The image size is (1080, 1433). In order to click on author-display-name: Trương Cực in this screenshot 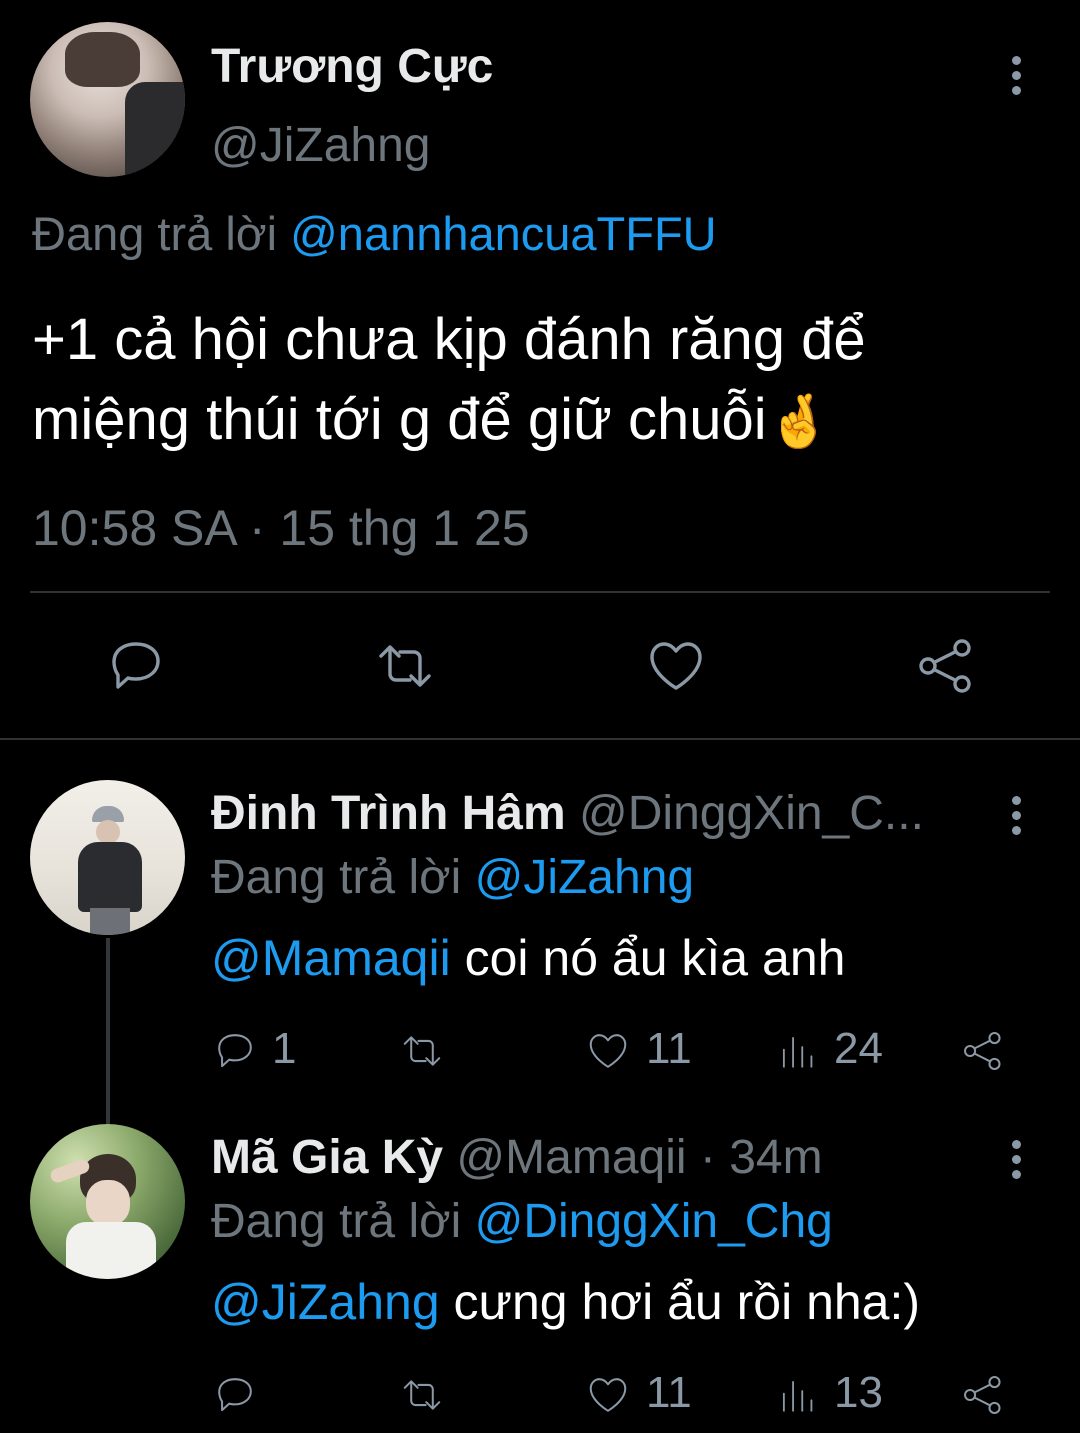, I will do `click(352, 67)`.